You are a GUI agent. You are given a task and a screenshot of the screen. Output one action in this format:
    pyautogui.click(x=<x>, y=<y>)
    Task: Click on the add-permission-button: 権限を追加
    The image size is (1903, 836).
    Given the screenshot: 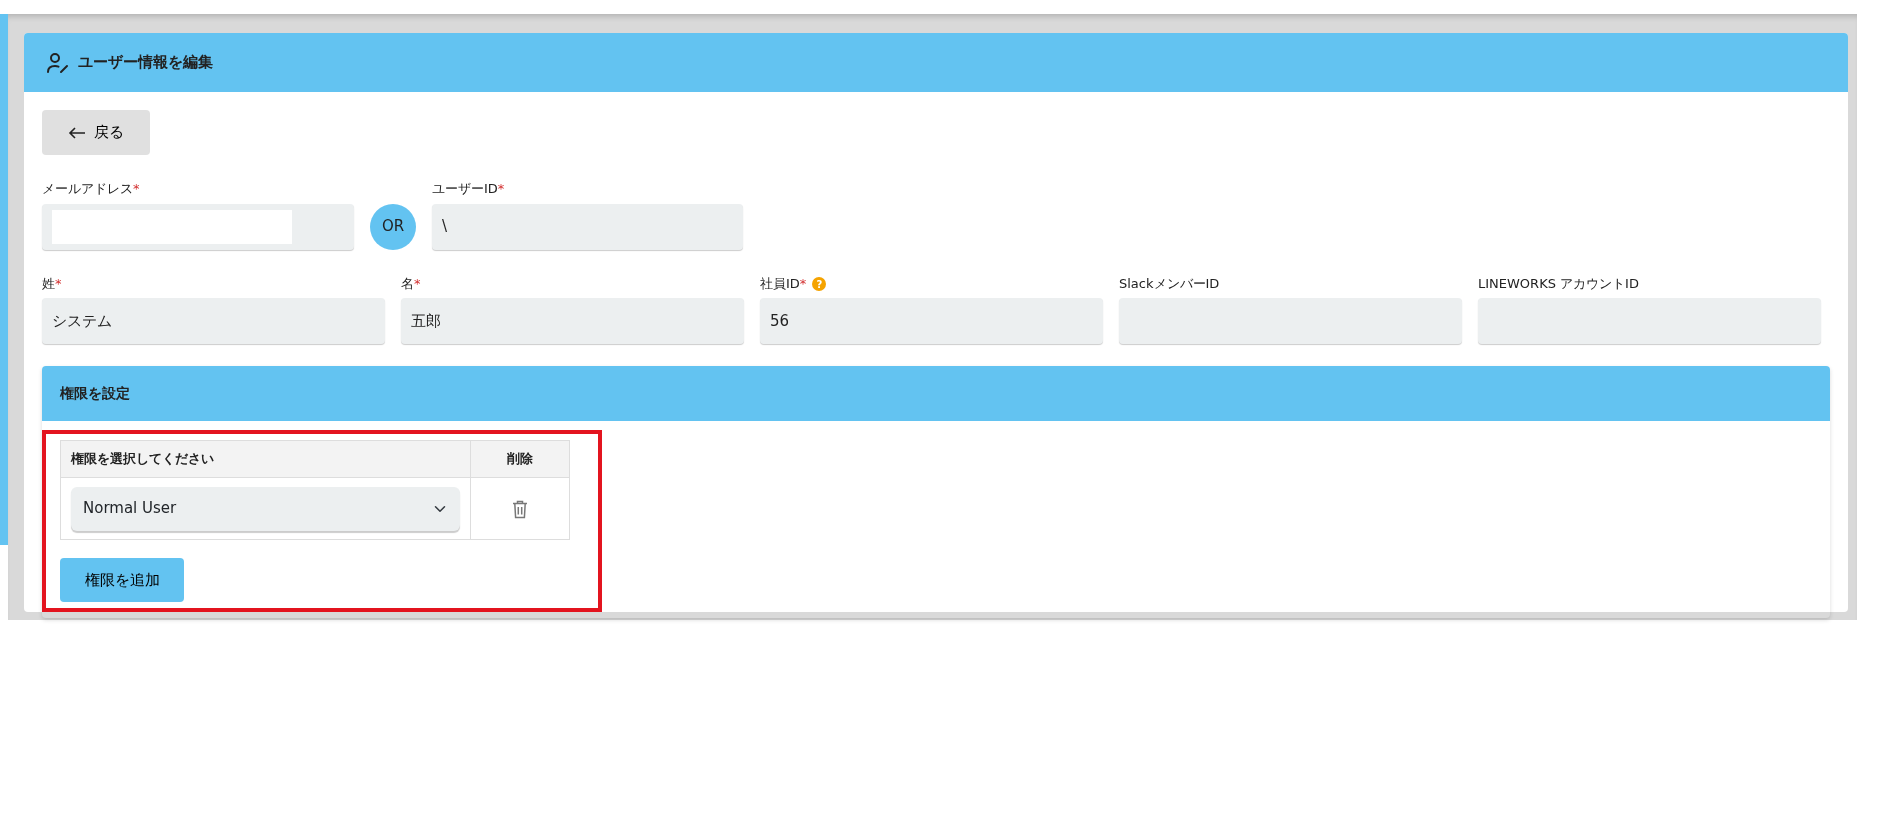 What is the action you would take?
    pyautogui.click(x=122, y=580)
    